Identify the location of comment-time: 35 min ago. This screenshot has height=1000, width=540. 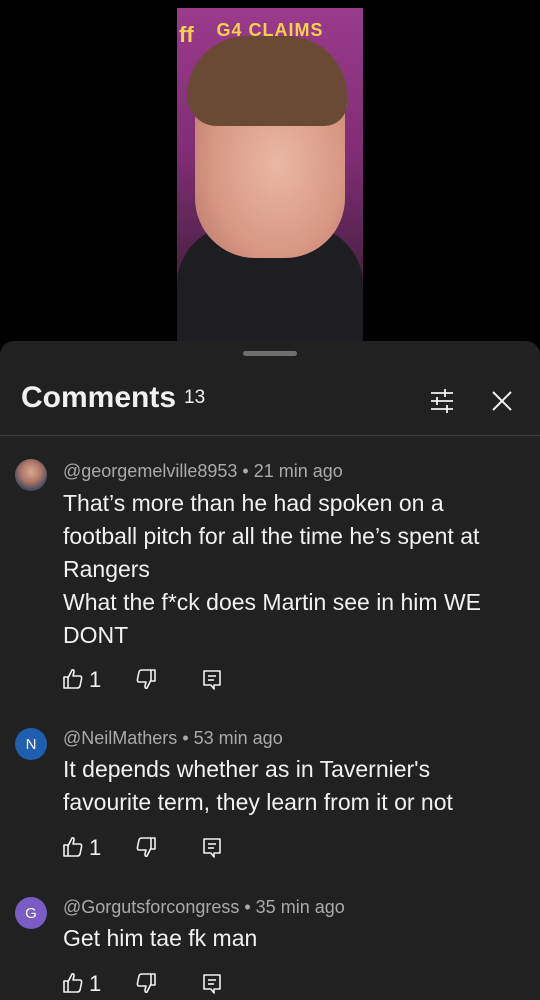
(300, 907).